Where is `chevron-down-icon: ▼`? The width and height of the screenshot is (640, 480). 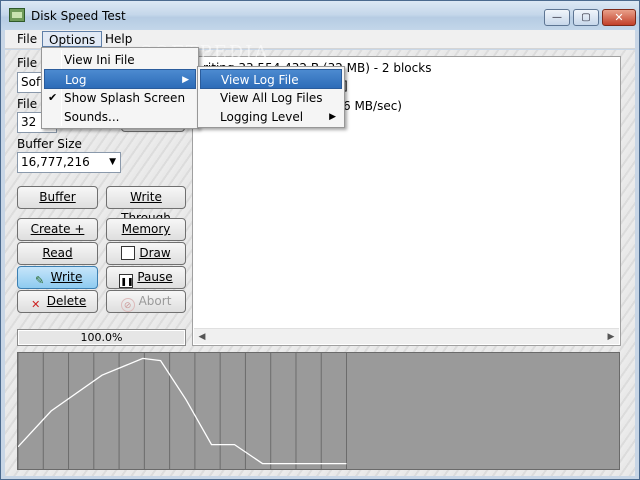 chevron-down-icon: ▼ is located at coordinates (112, 162).